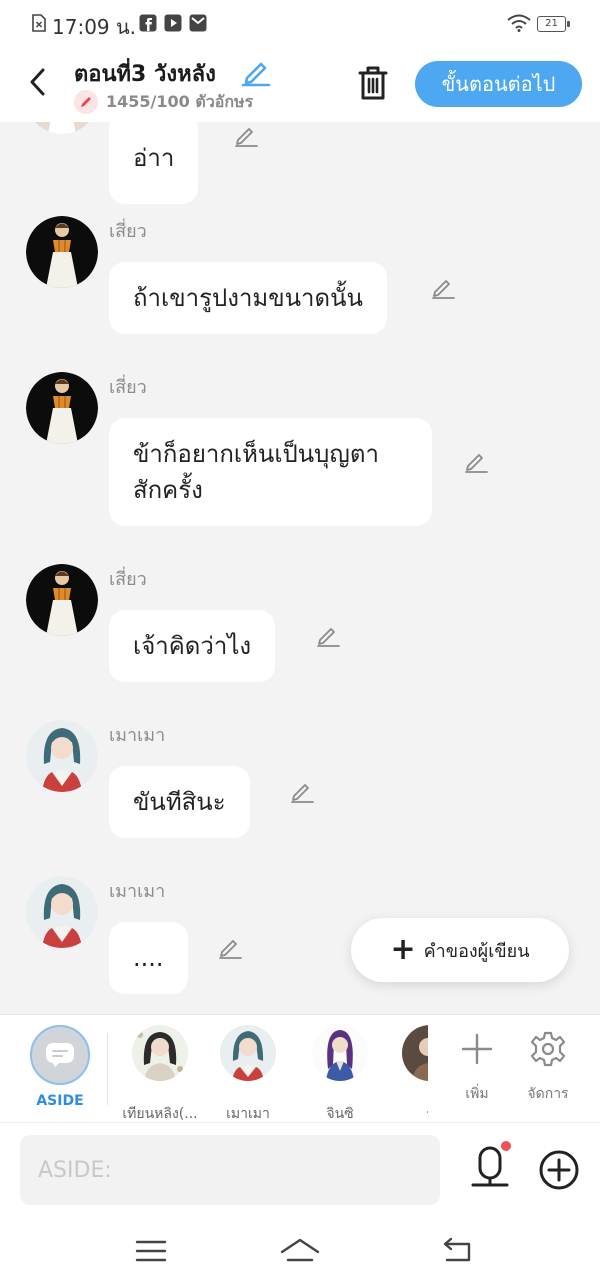 The height and width of the screenshot is (1287, 600). What do you see at coordinates (490, 1170) in the screenshot?
I see `microphone-icon` at bounding box center [490, 1170].